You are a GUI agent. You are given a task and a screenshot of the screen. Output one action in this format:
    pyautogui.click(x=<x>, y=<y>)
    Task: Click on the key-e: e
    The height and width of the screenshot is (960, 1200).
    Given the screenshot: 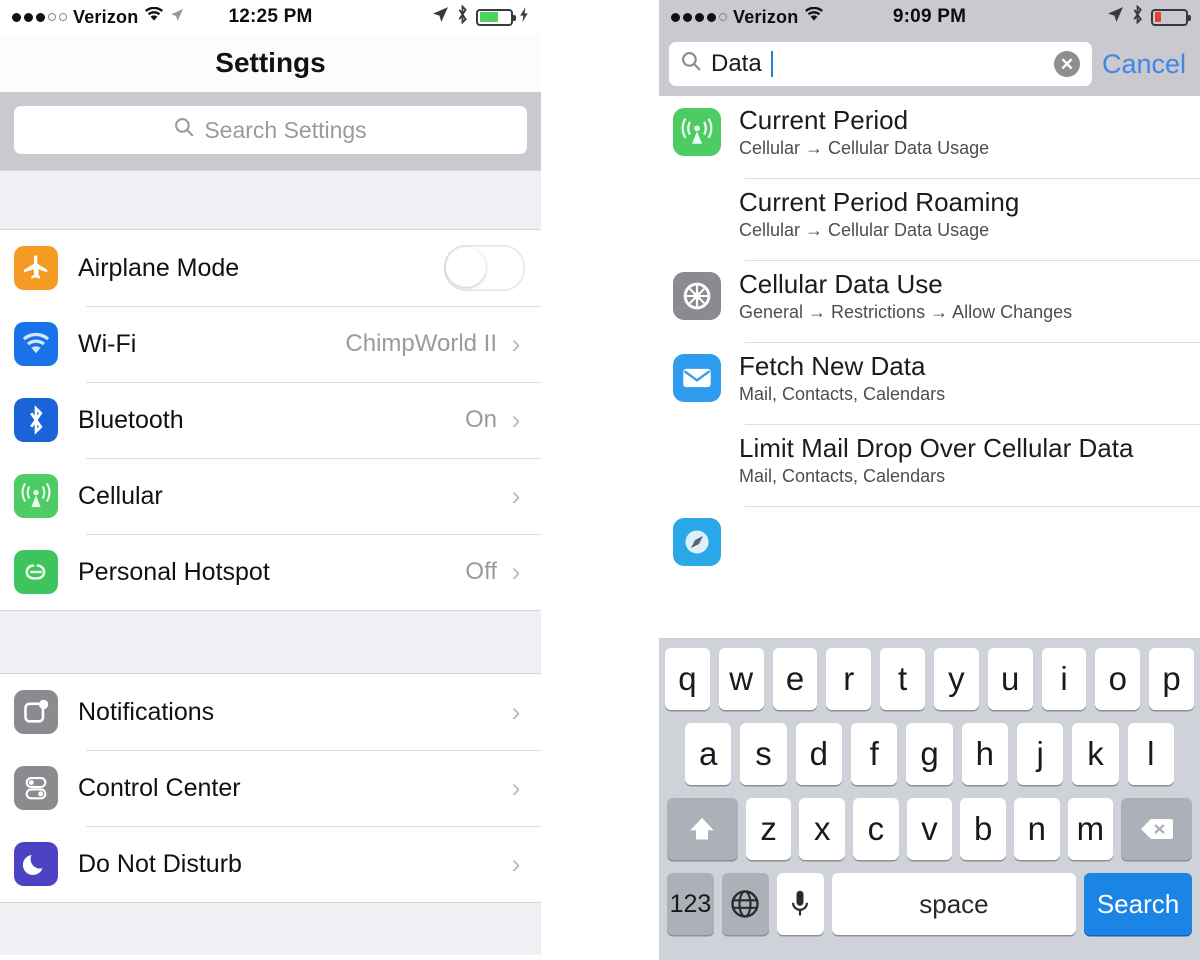 What is the action you would take?
    pyautogui.click(x=795, y=679)
    